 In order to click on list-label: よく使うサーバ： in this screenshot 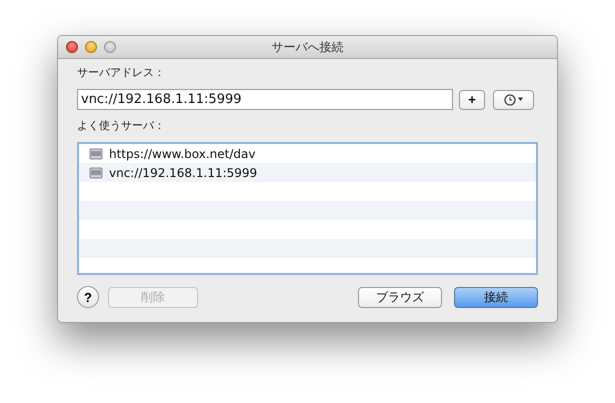, I will do `click(121, 125)`.